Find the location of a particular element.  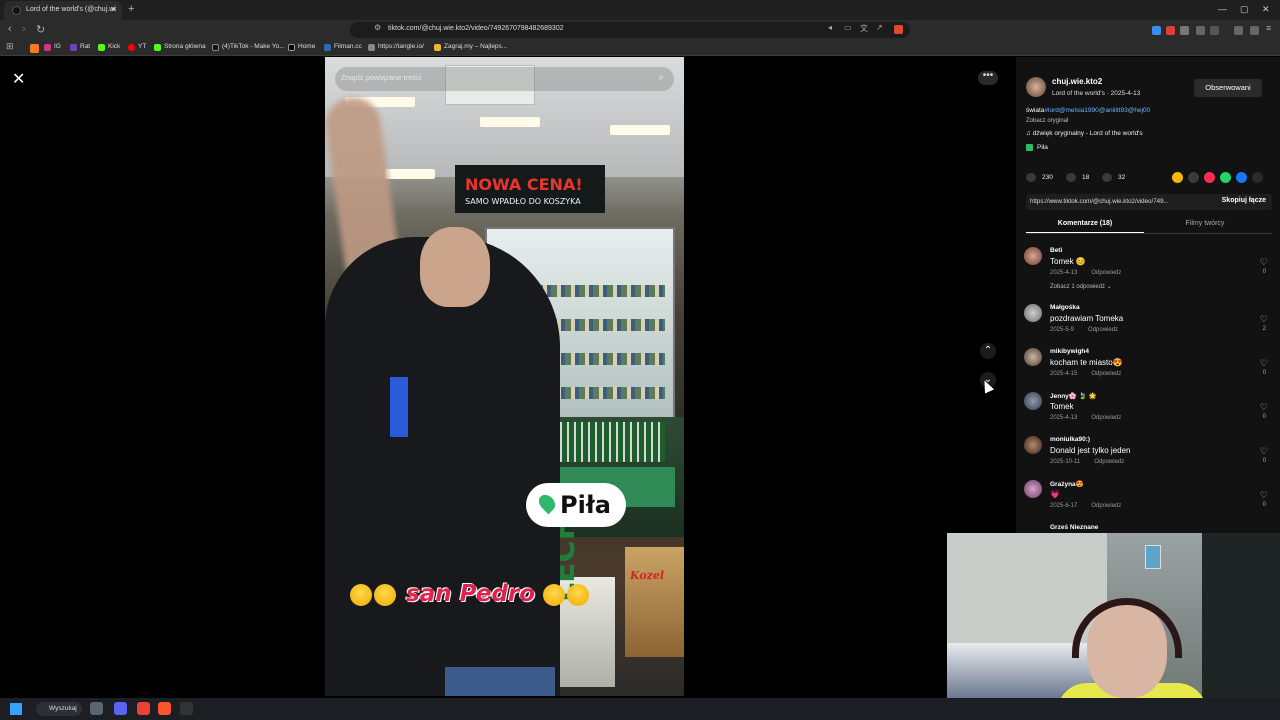

whatsapp-icon is located at coordinates (1225, 177).